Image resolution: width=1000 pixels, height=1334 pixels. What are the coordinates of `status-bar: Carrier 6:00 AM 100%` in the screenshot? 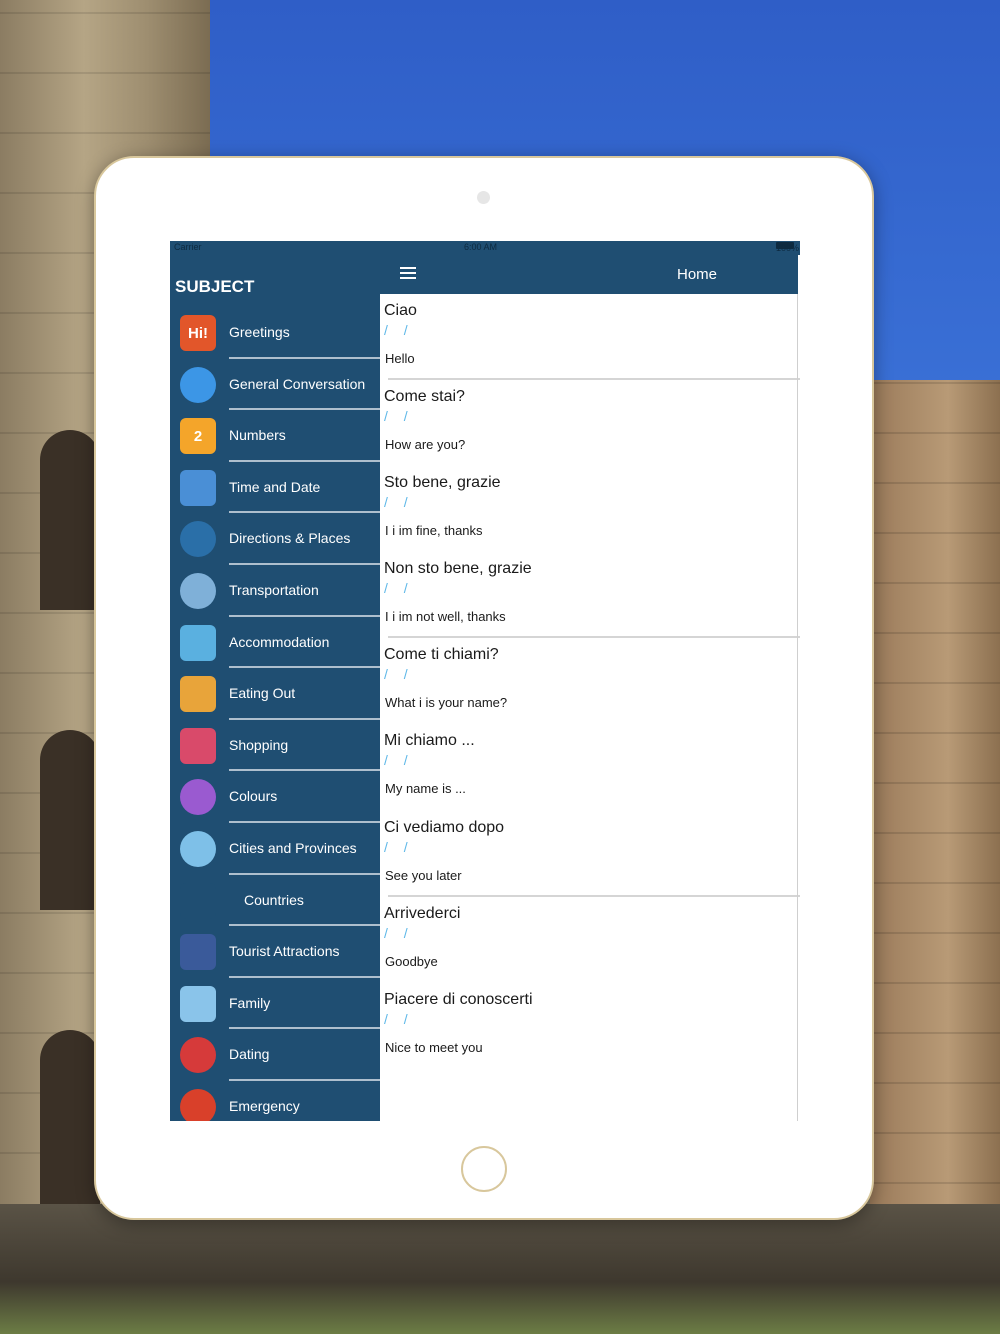 It's located at (485, 248).